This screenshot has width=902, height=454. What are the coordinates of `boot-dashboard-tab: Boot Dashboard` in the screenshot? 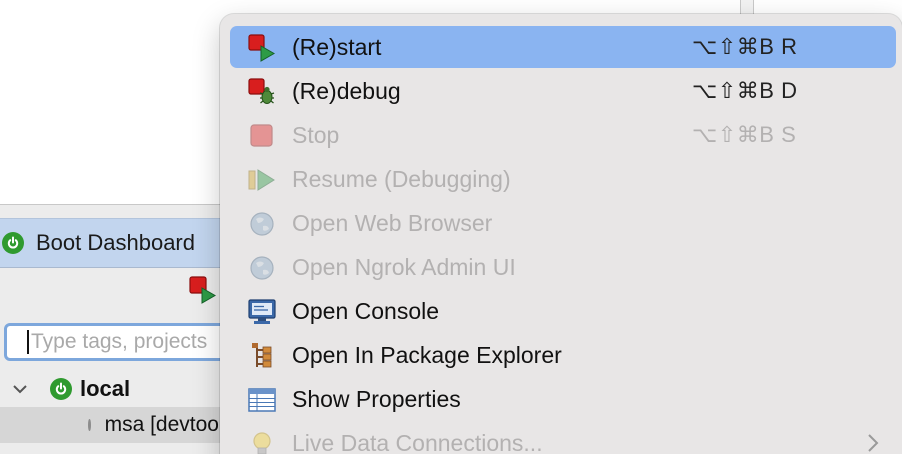 It's located at (120, 243).